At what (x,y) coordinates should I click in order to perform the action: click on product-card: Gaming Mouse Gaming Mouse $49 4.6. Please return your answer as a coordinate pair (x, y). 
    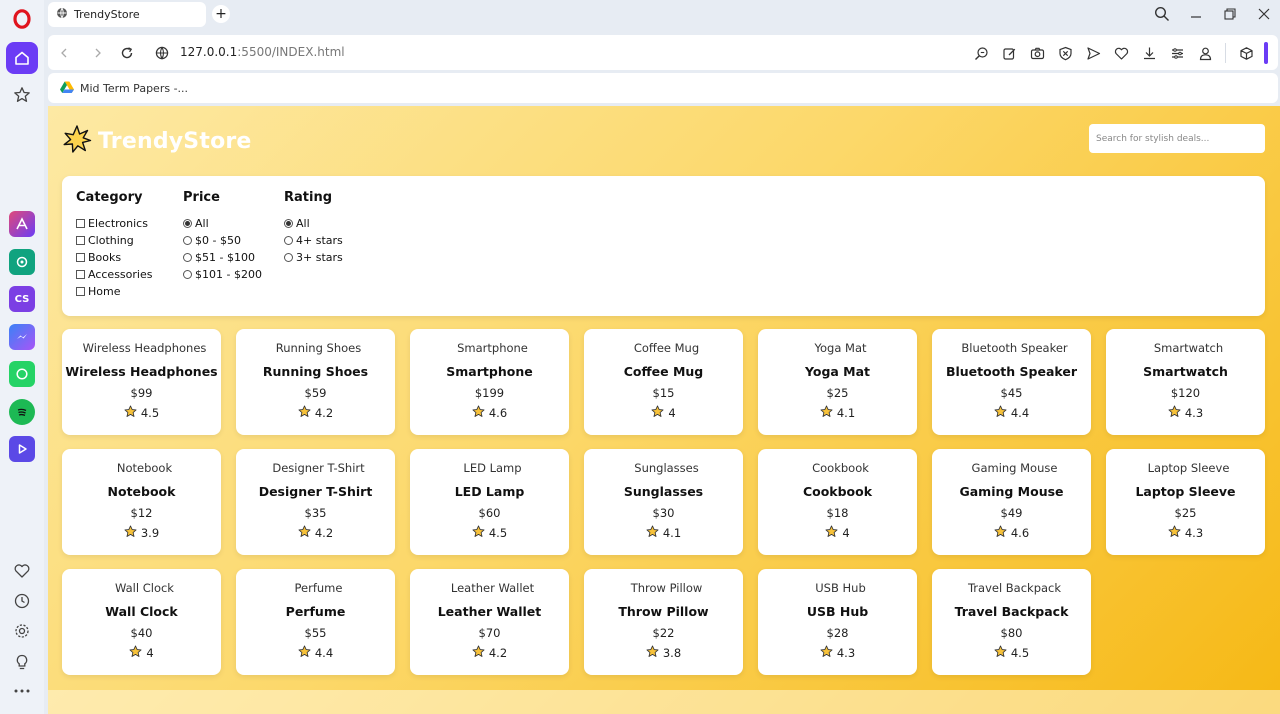
    Looking at the image, I should click on (1011, 502).